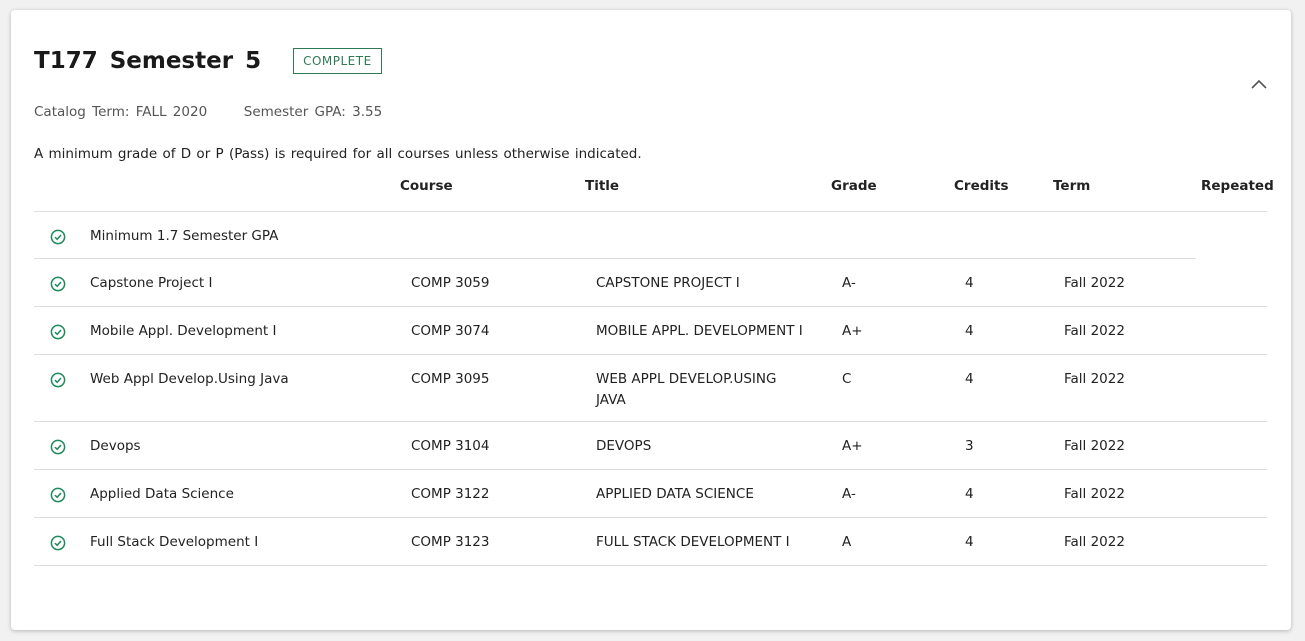  I want to click on course-title: WEB APPL DEVELOP.USING JAVA, so click(686, 389).